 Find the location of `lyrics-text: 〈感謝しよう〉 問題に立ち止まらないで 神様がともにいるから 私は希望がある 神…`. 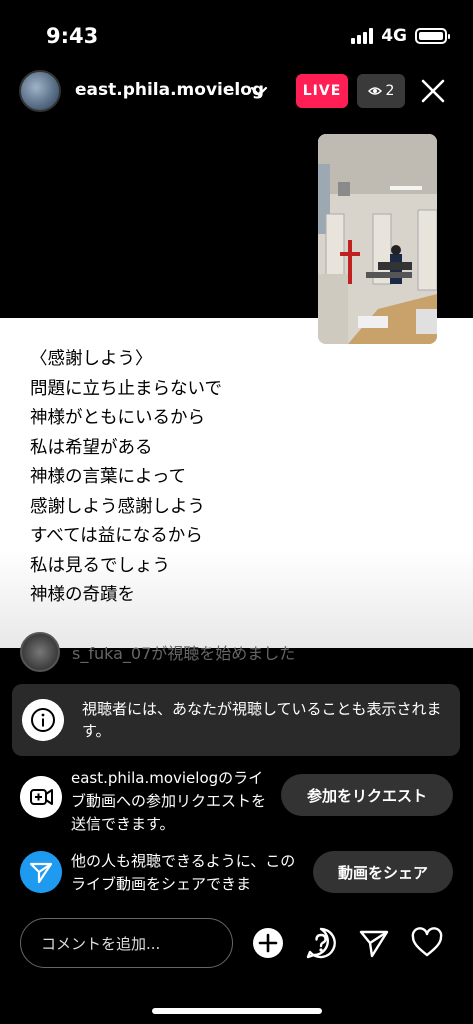

lyrics-text: 〈感謝しよう〉 問題に立ち止まらないで 神様がともにいるから 私は希望がある 神… is located at coordinates (126, 478).